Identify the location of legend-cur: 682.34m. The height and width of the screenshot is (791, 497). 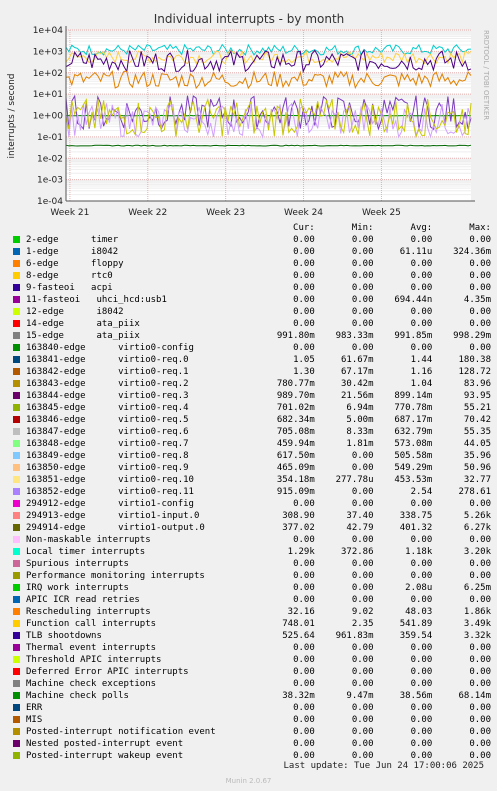
(295, 420).